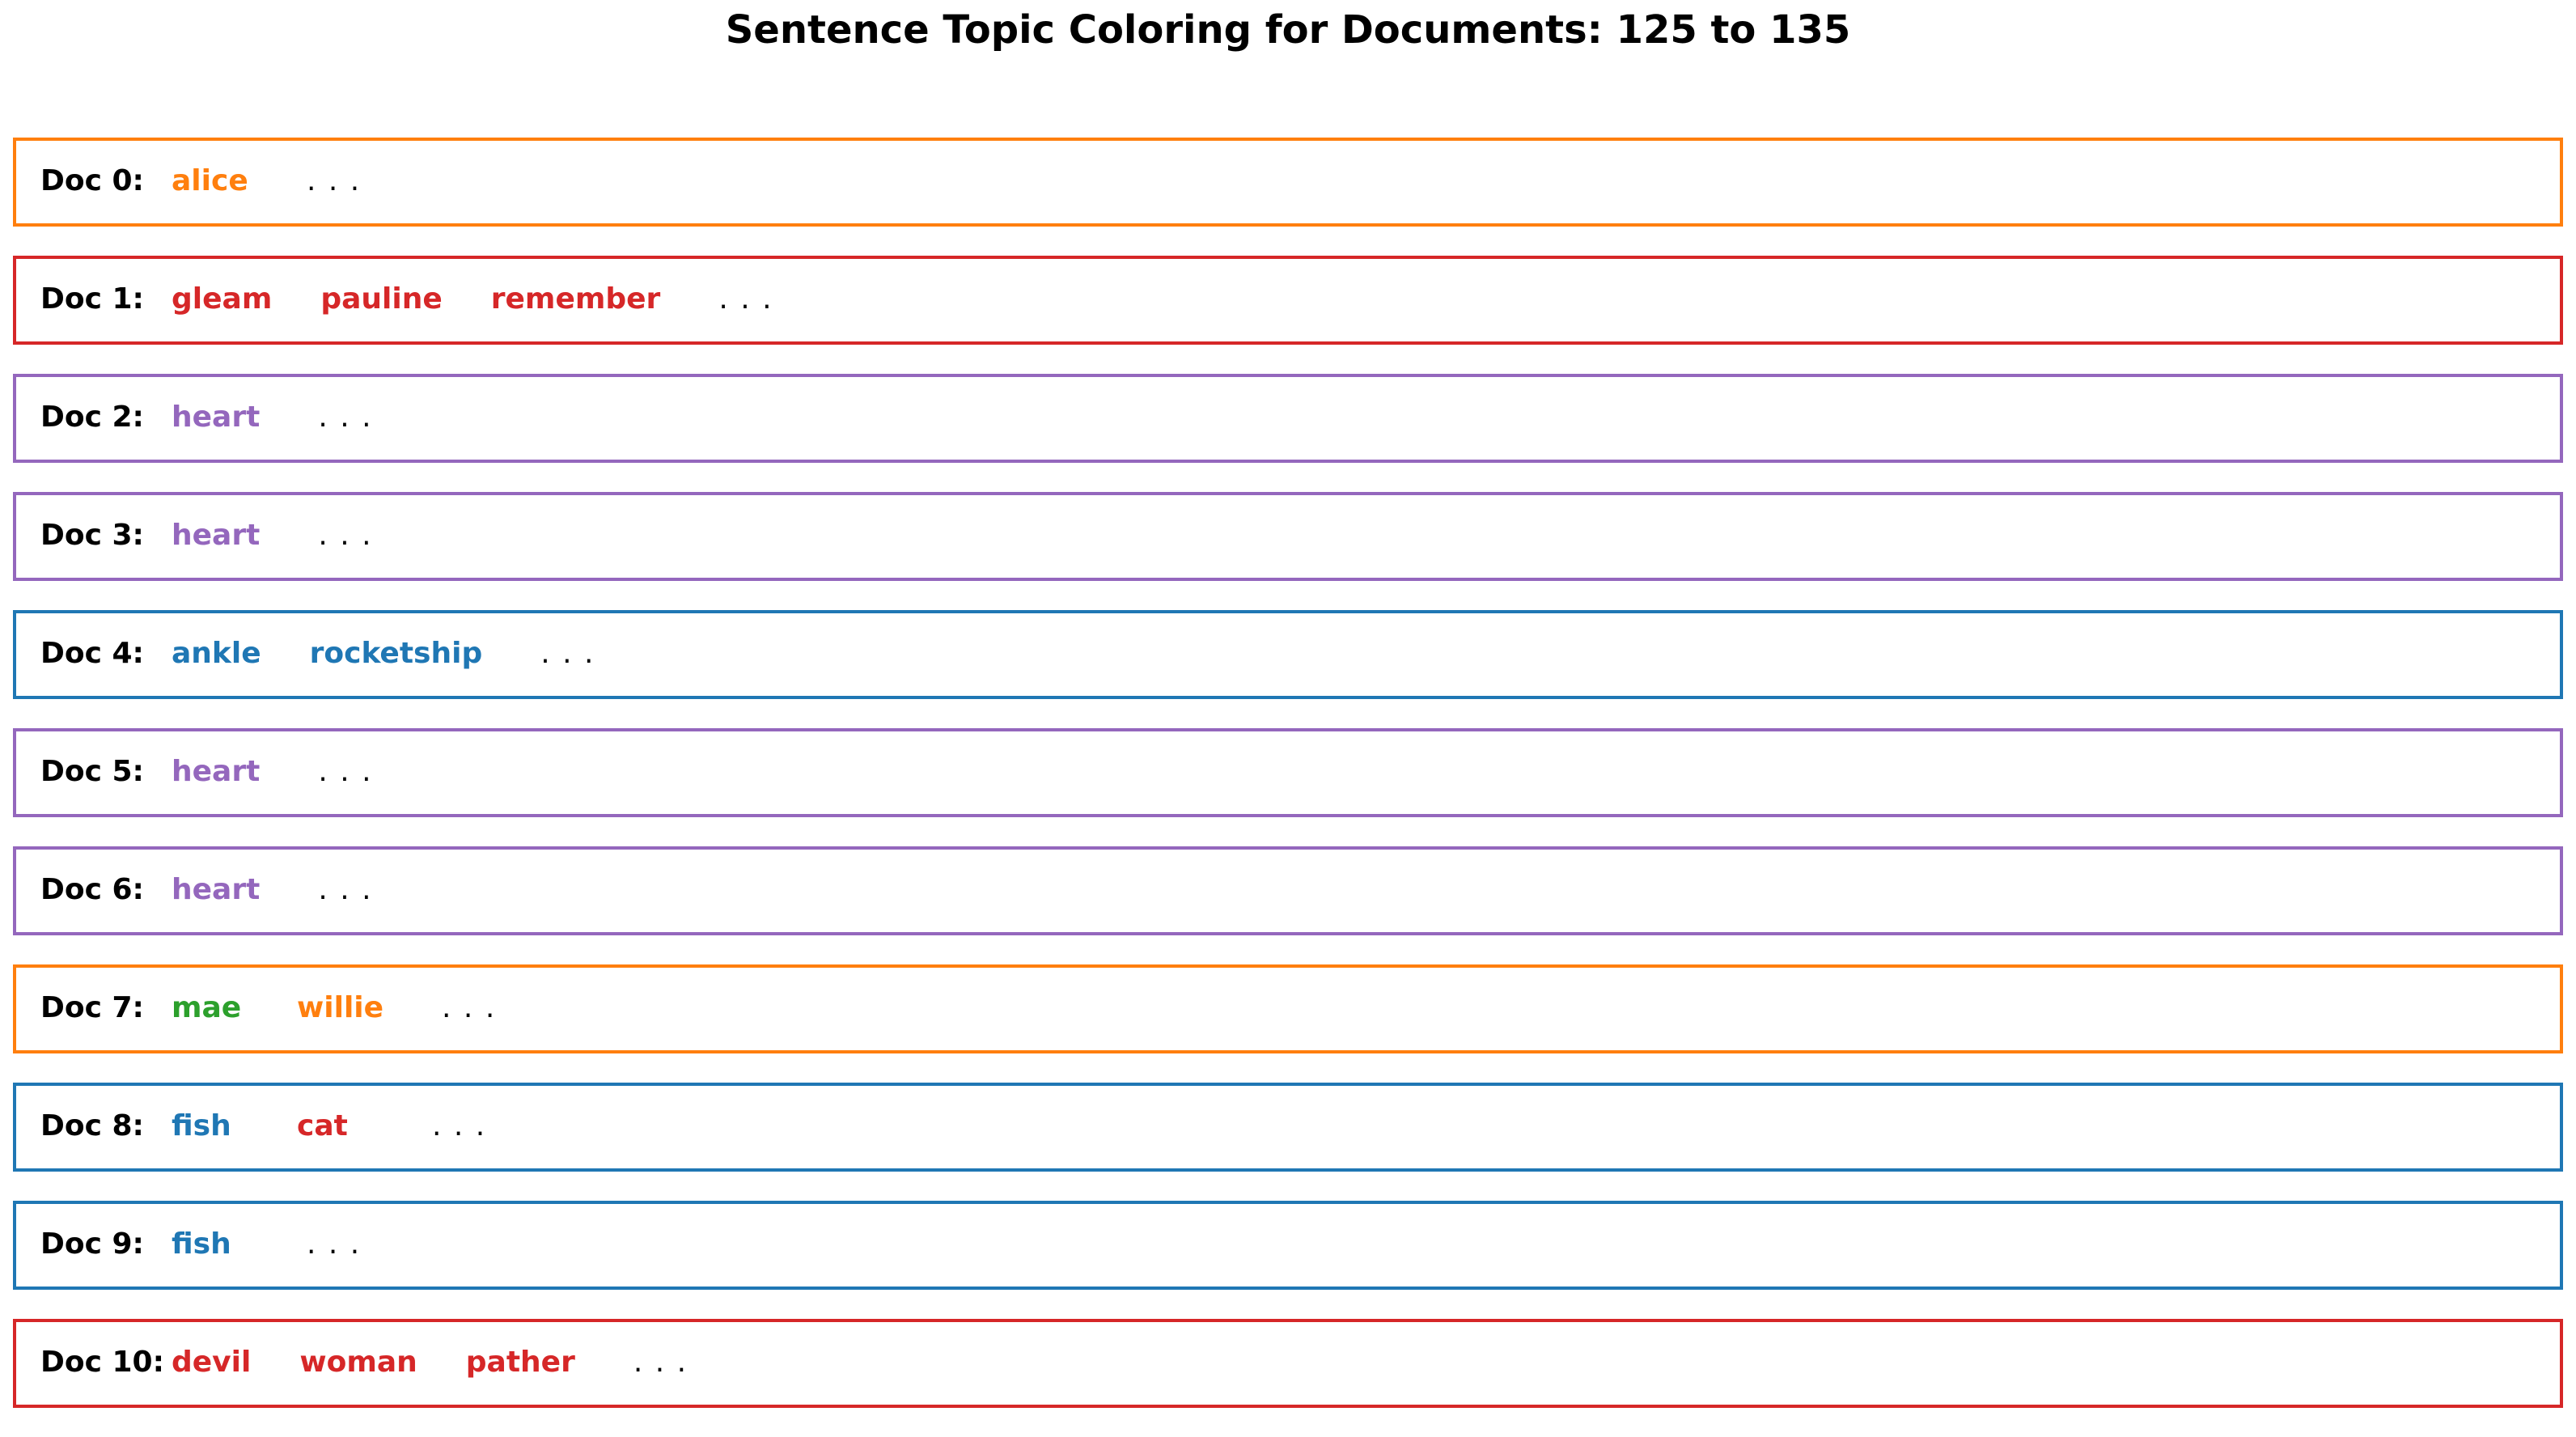  Describe the element at coordinates (210, 180) in the screenshot. I see `topic-word: alice` at that location.